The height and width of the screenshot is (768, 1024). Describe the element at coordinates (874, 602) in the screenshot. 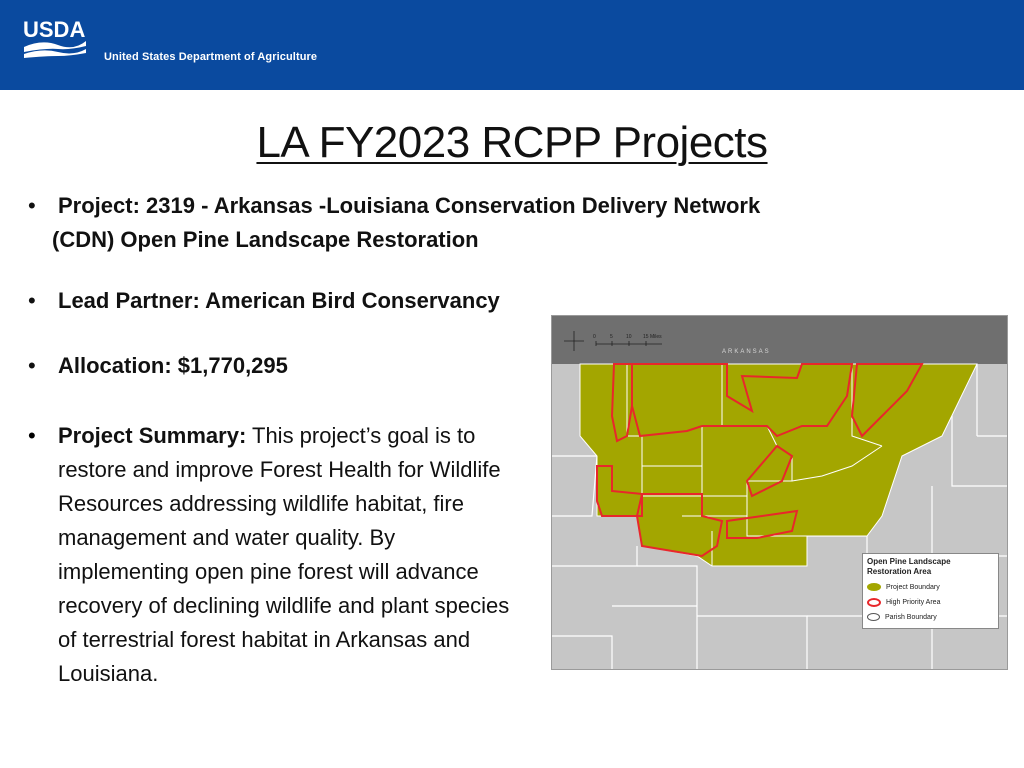

I see `high-priority-swatch` at that location.